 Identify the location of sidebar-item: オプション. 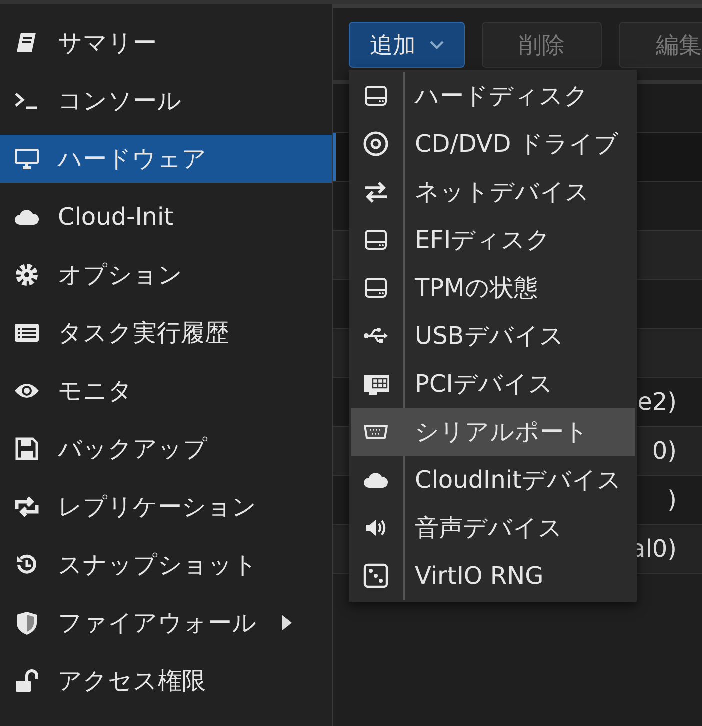
(166, 275).